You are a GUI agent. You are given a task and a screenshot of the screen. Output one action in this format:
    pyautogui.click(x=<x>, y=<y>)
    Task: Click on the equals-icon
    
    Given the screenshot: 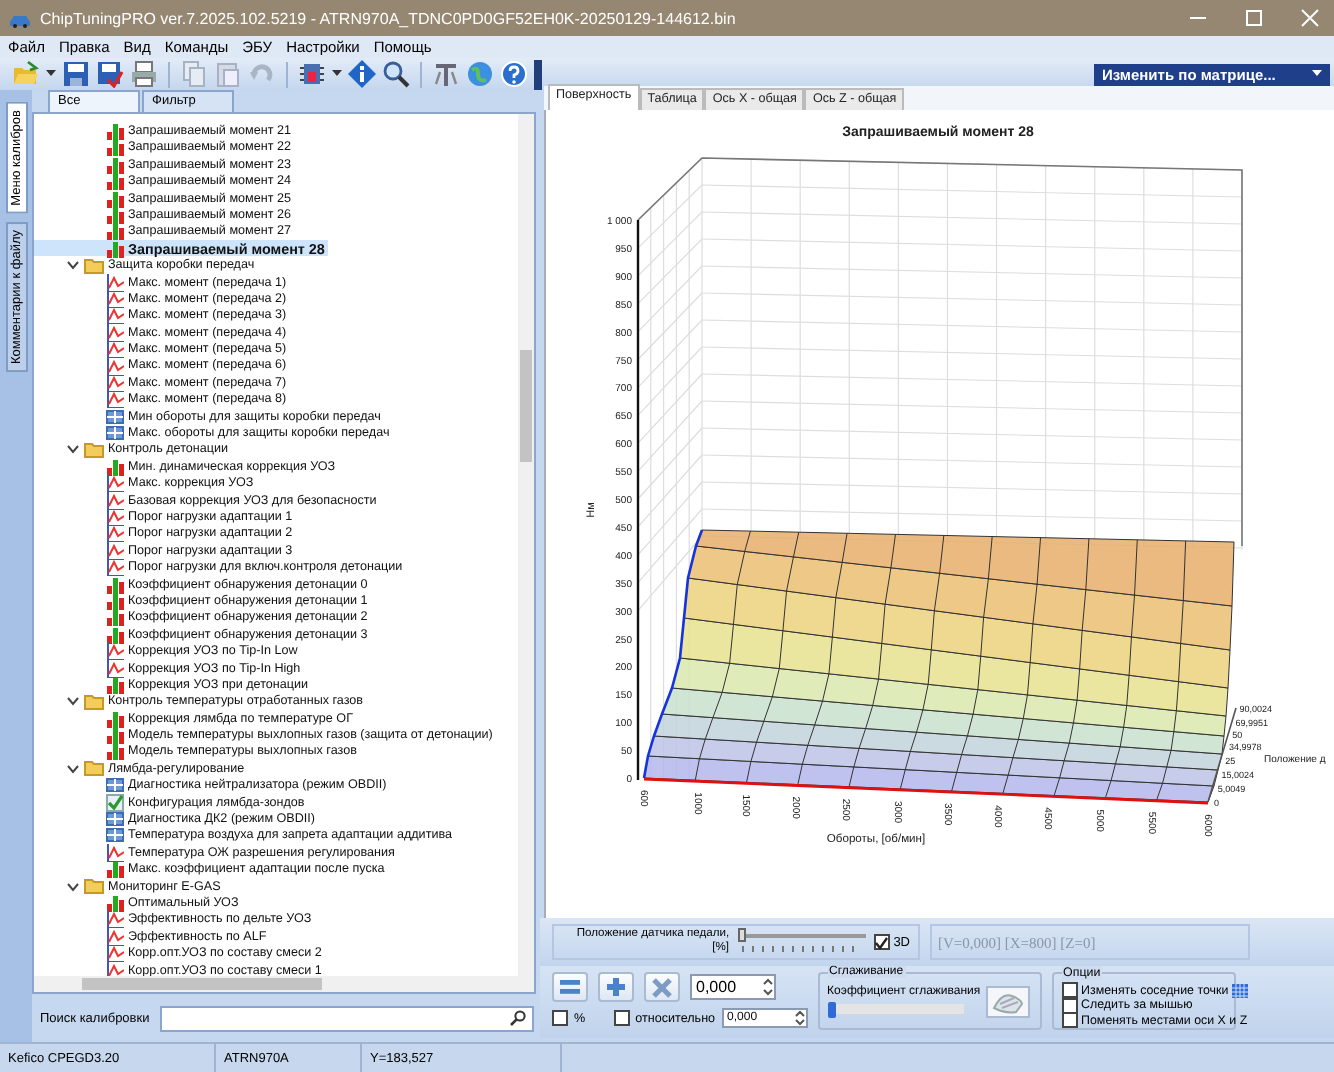 What is the action you would take?
    pyautogui.click(x=570, y=987)
    